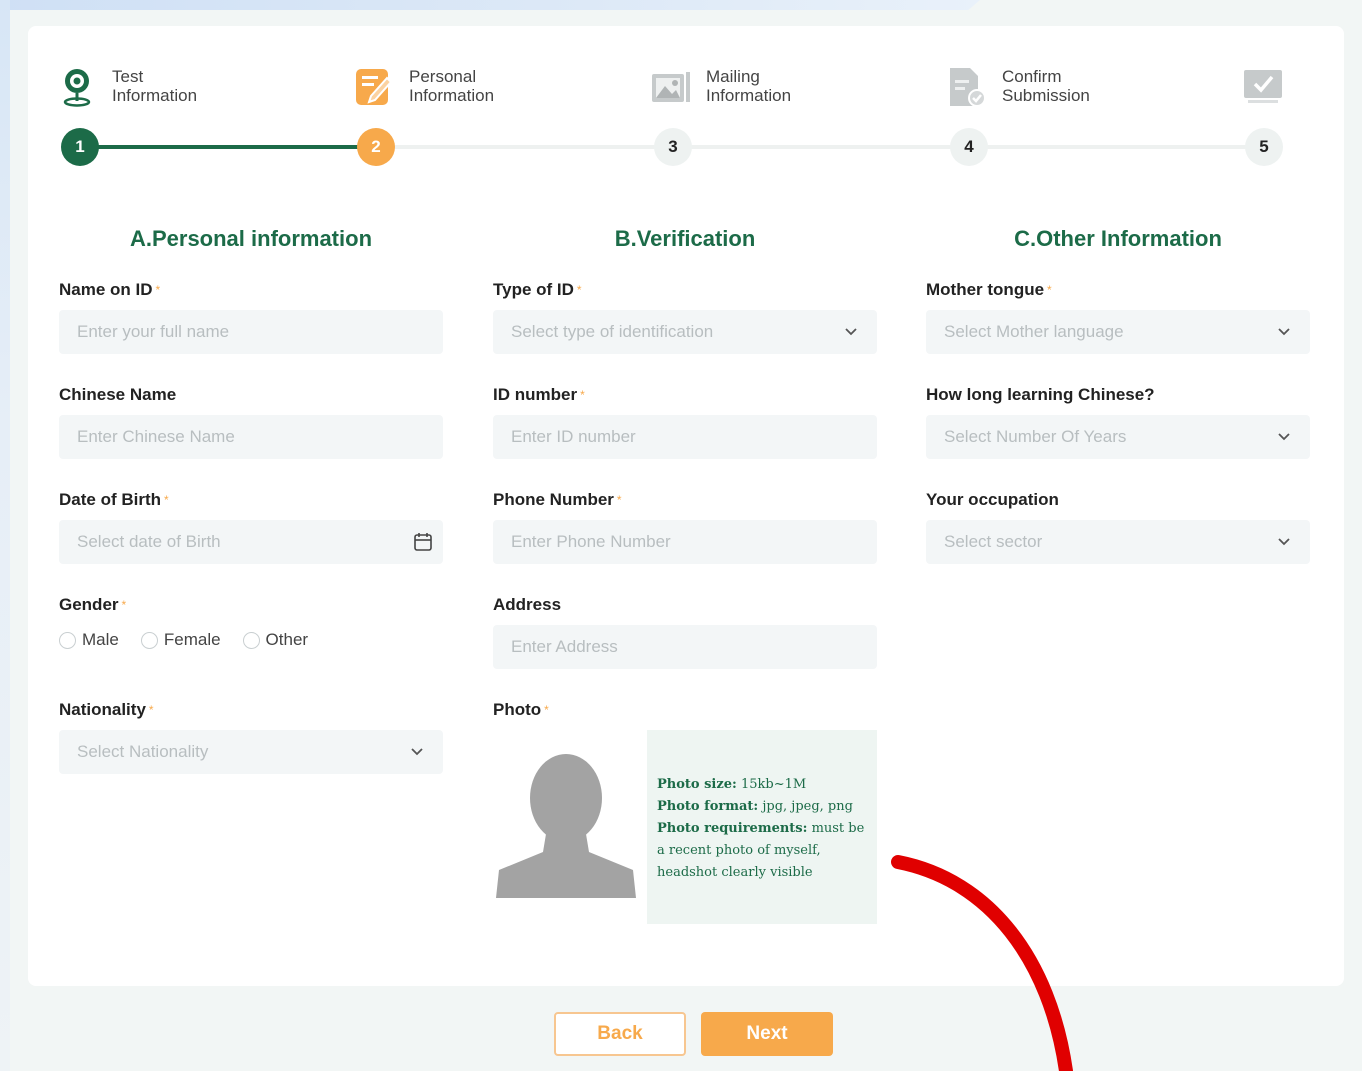 The image size is (1362, 1071). Describe the element at coordinates (985, 289) in the screenshot. I see `mother-tongue-label: Mother tongue` at that location.